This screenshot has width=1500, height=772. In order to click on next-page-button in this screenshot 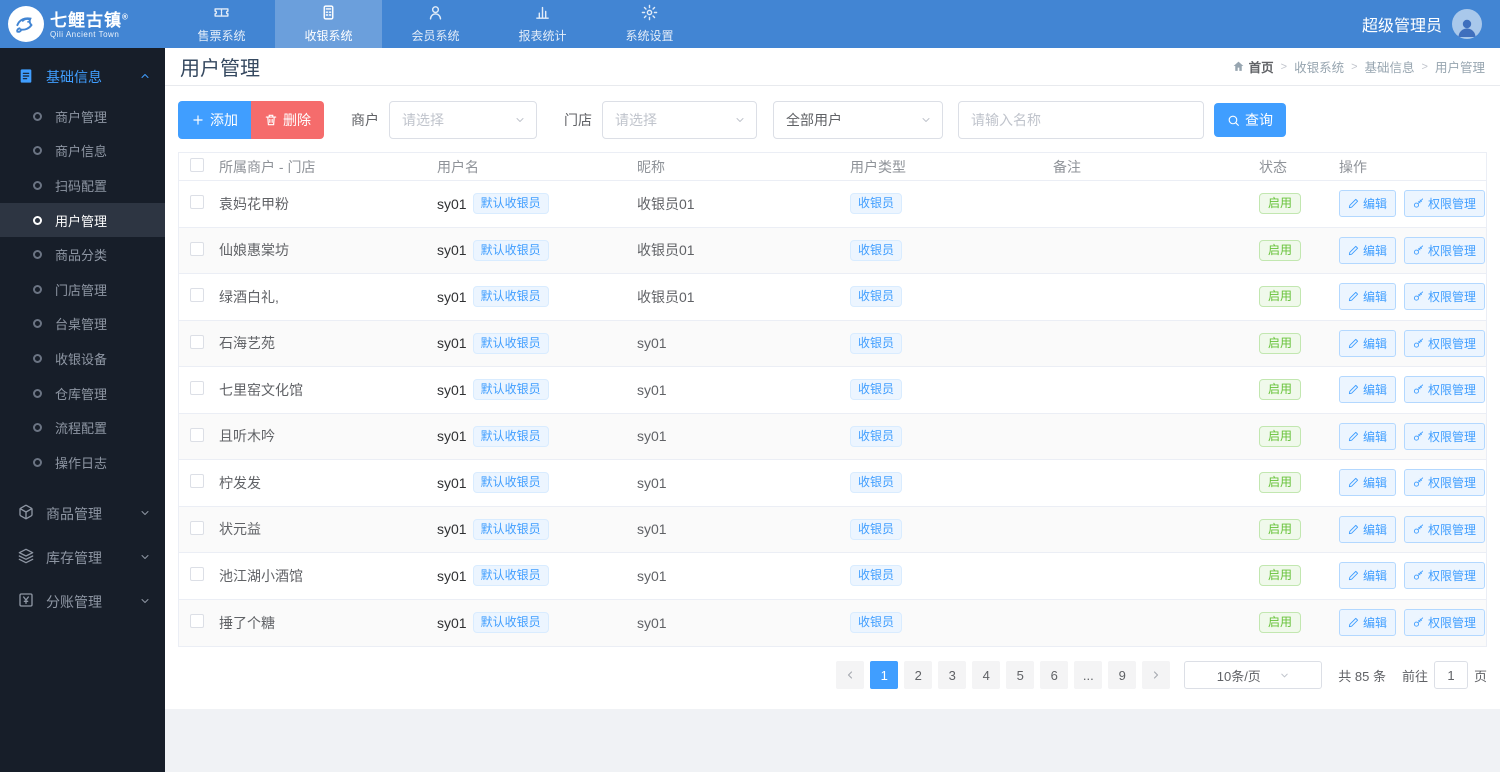, I will do `click(1156, 675)`.